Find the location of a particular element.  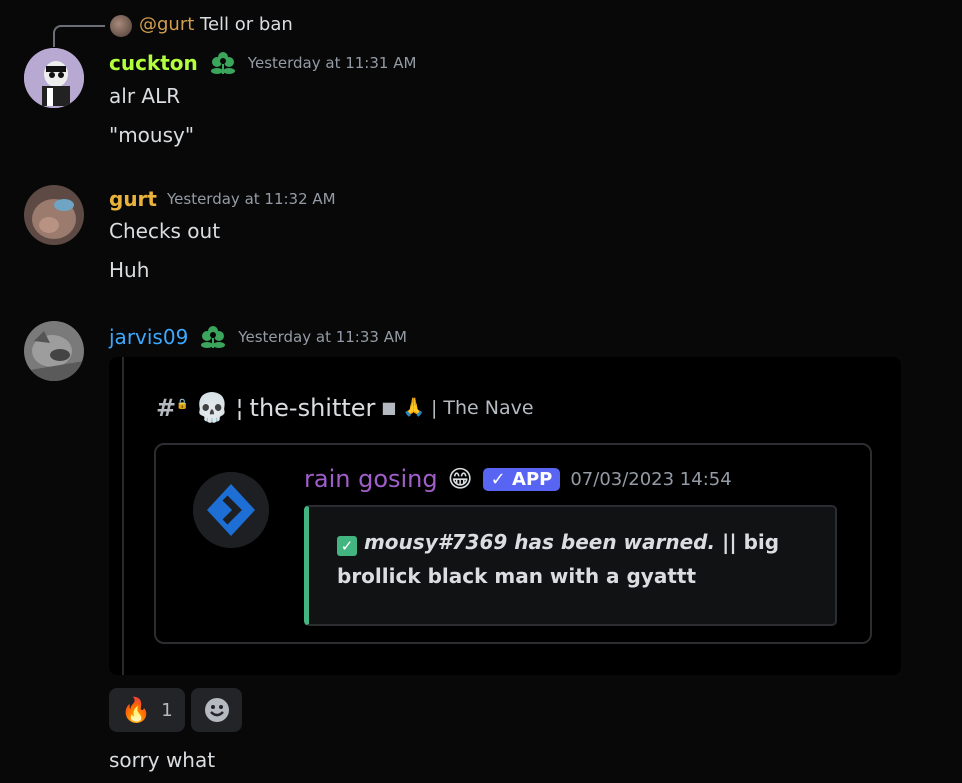

message-line: Huh is located at coordinates (129, 270).